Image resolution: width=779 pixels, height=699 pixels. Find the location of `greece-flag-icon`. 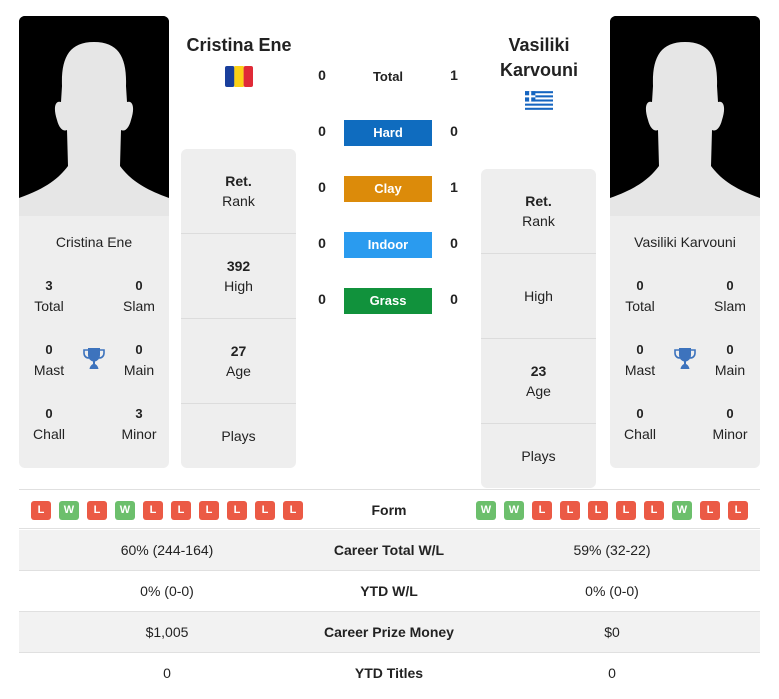

greece-flag-icon is located at coordinates (539, 100).